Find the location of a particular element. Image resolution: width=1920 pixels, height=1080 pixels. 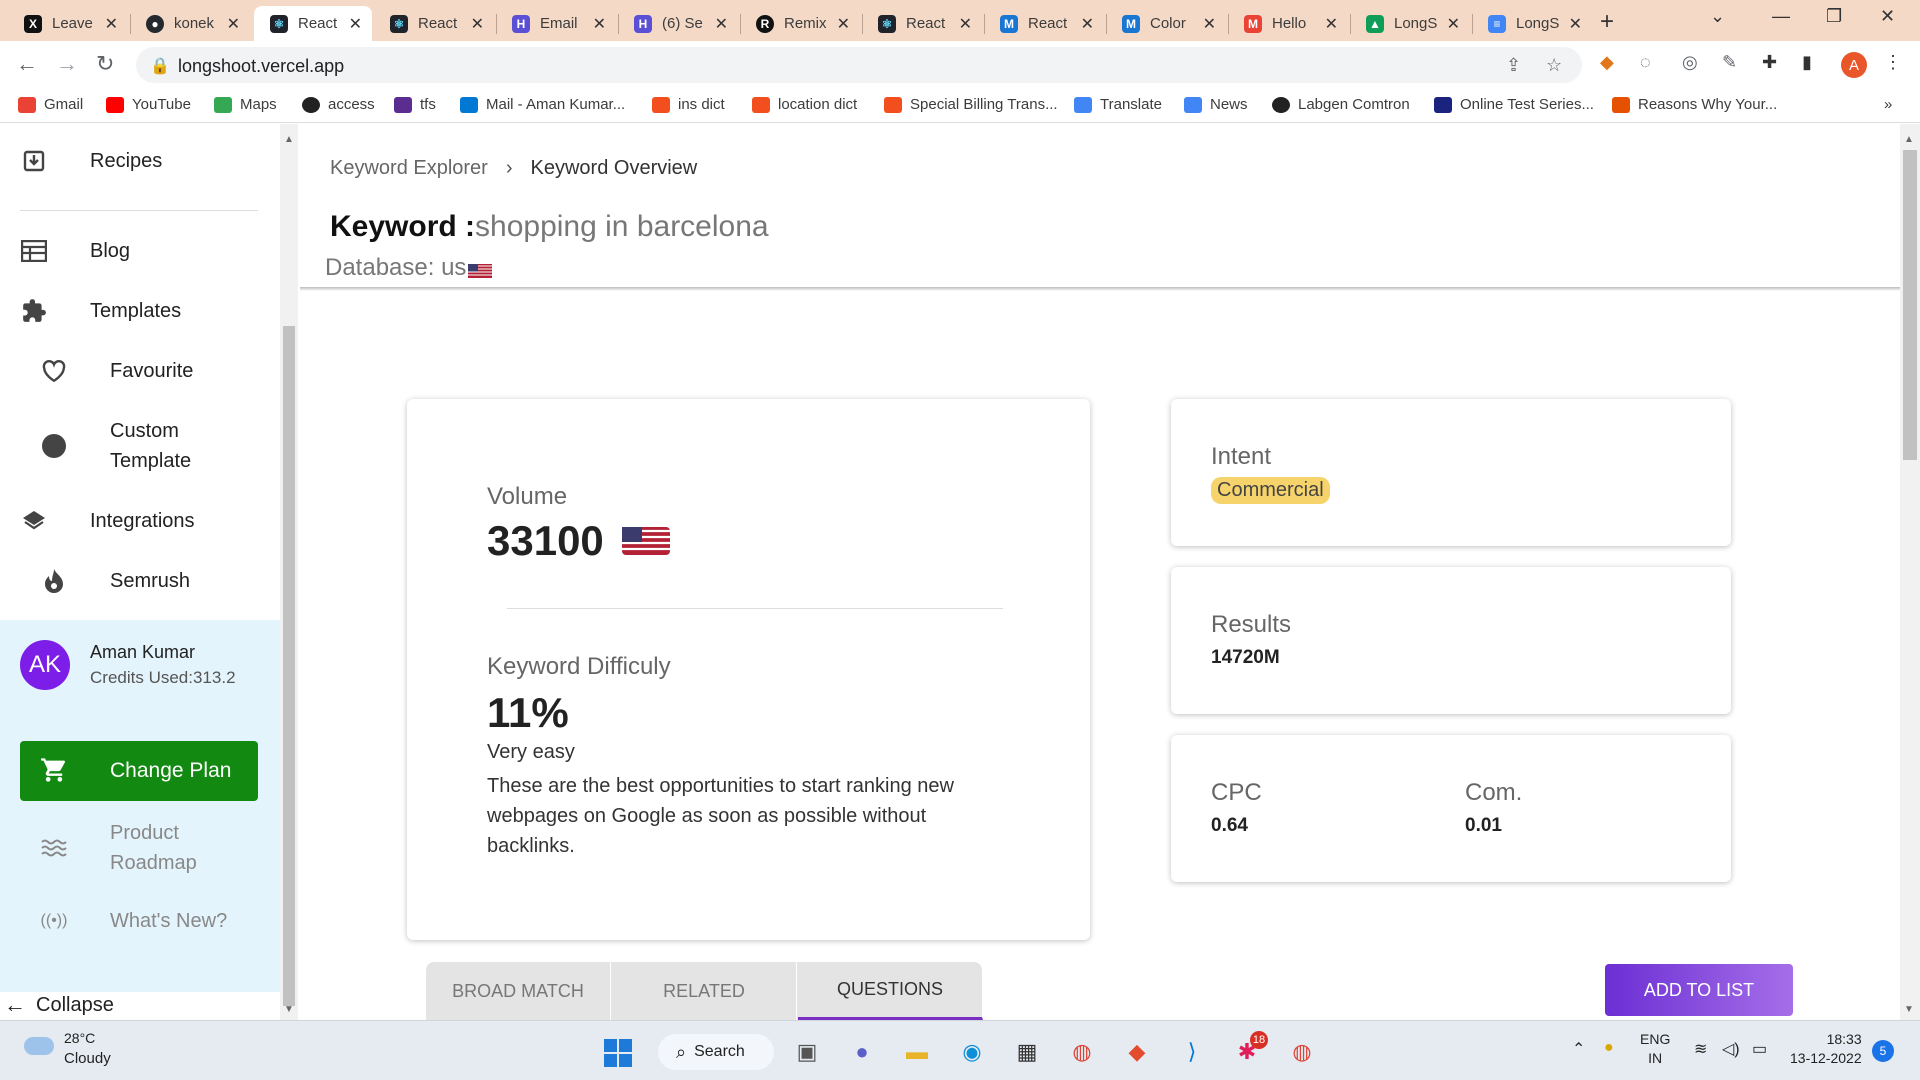

side-panel-icon: ▮ is located at coordinates (1807, 62).